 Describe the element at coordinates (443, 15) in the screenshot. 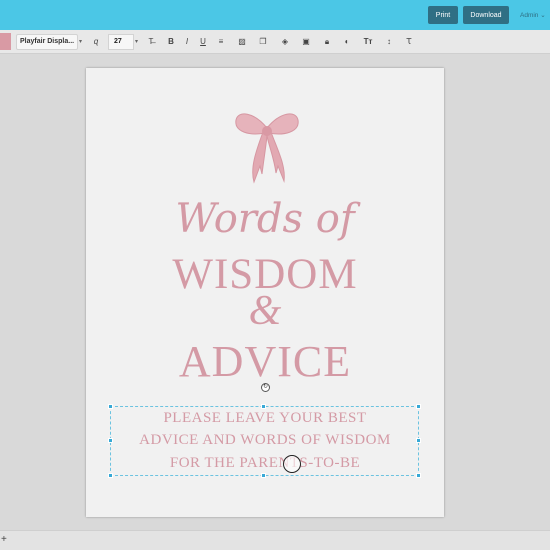

I see `print-button: Print` at that location.